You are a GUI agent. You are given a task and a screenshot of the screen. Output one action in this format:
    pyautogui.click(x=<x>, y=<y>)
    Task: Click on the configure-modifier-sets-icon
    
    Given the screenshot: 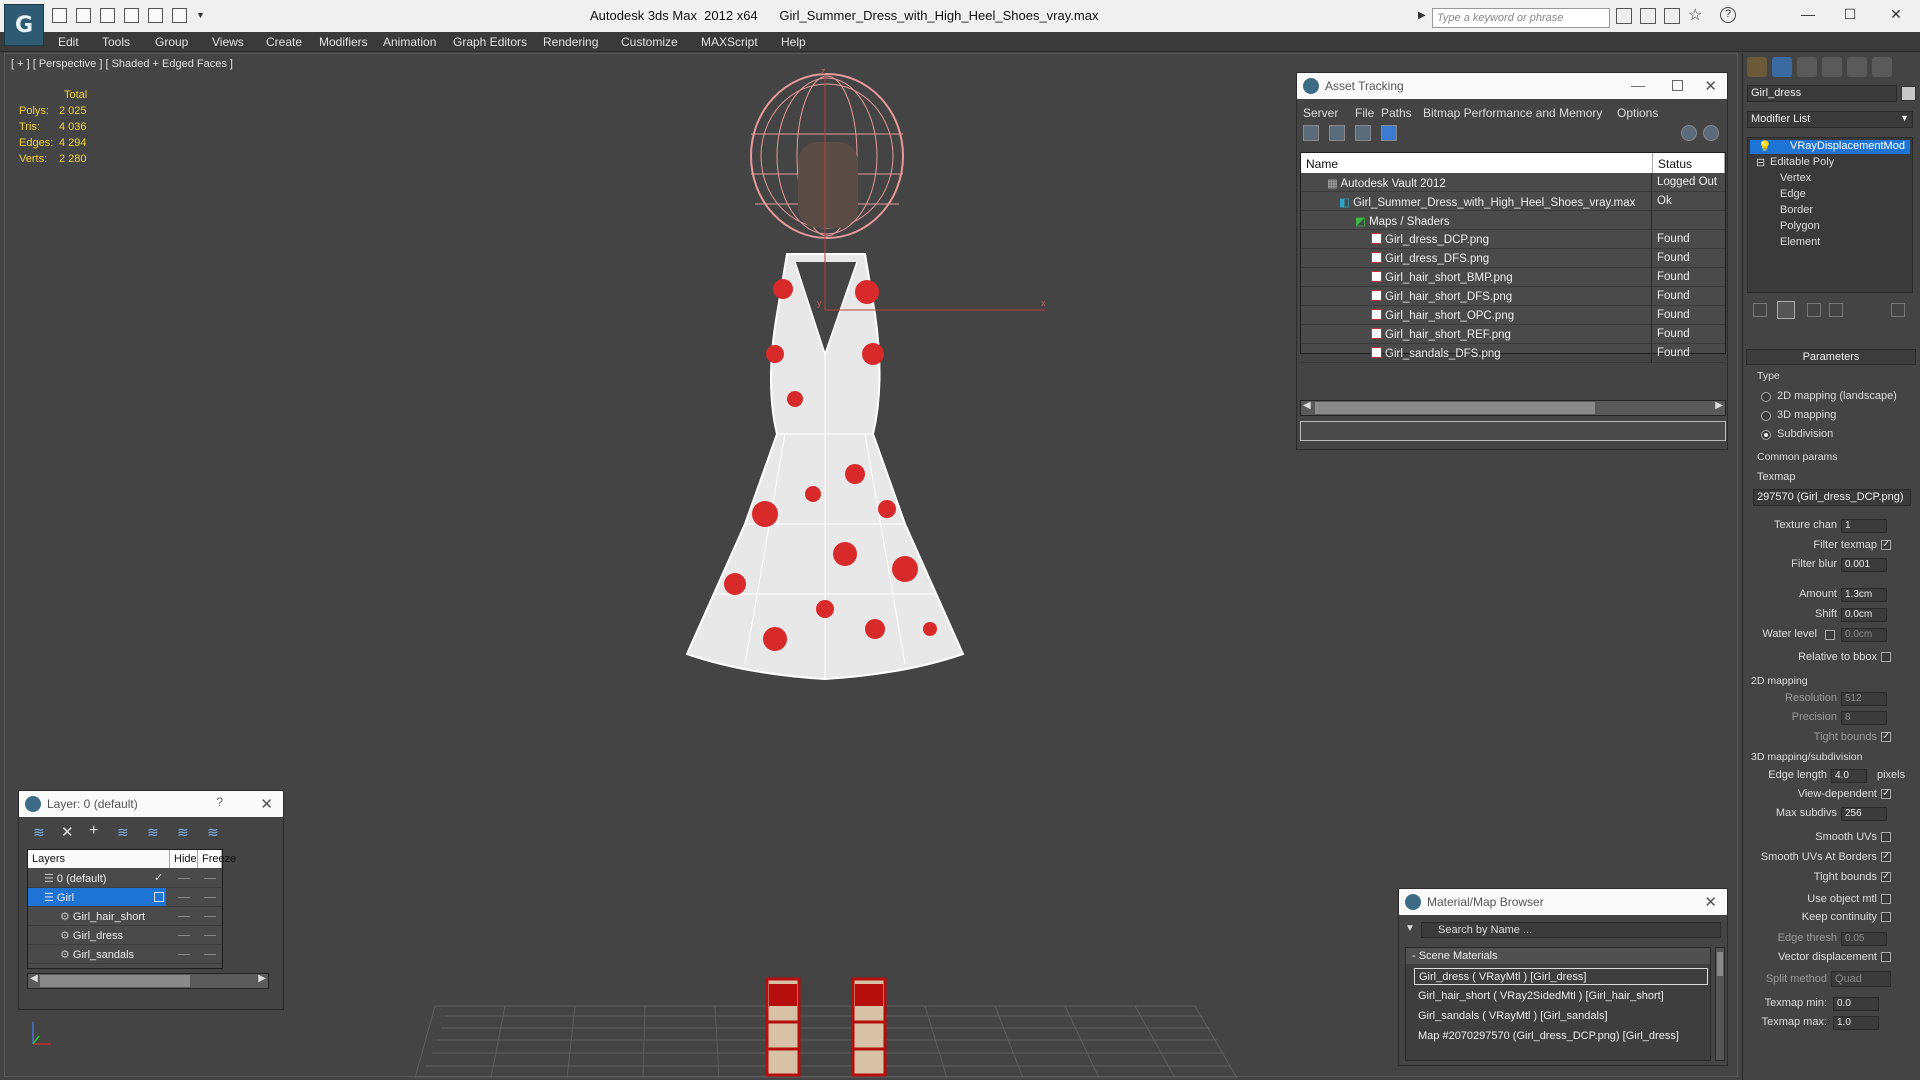 What is the action you would take?
    pyautogui.click(x=1898, y=310)
    